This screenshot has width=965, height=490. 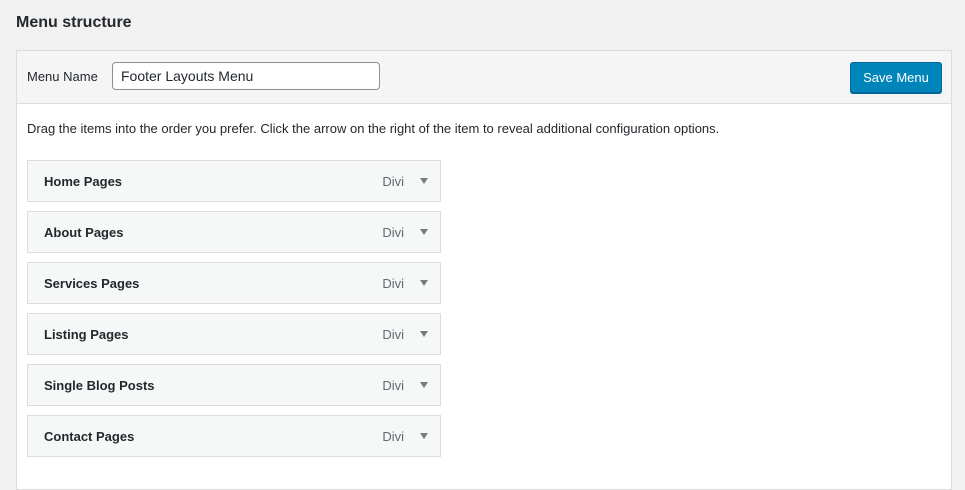 I want to click on menu-item: About Pages Divi, so click(x=234, y=232).